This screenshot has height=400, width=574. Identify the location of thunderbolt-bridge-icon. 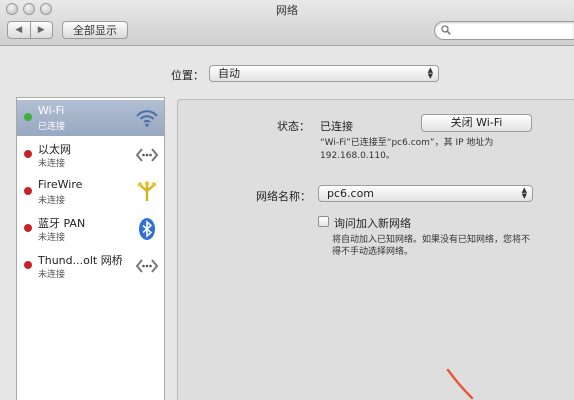
(147, 266).